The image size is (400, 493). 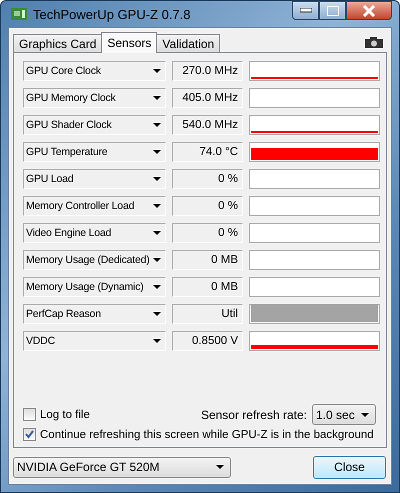 What do you see at coordinates (129, 42) in the screenshot?
I see `tab: Sensors` at bounding box center [129, 42].